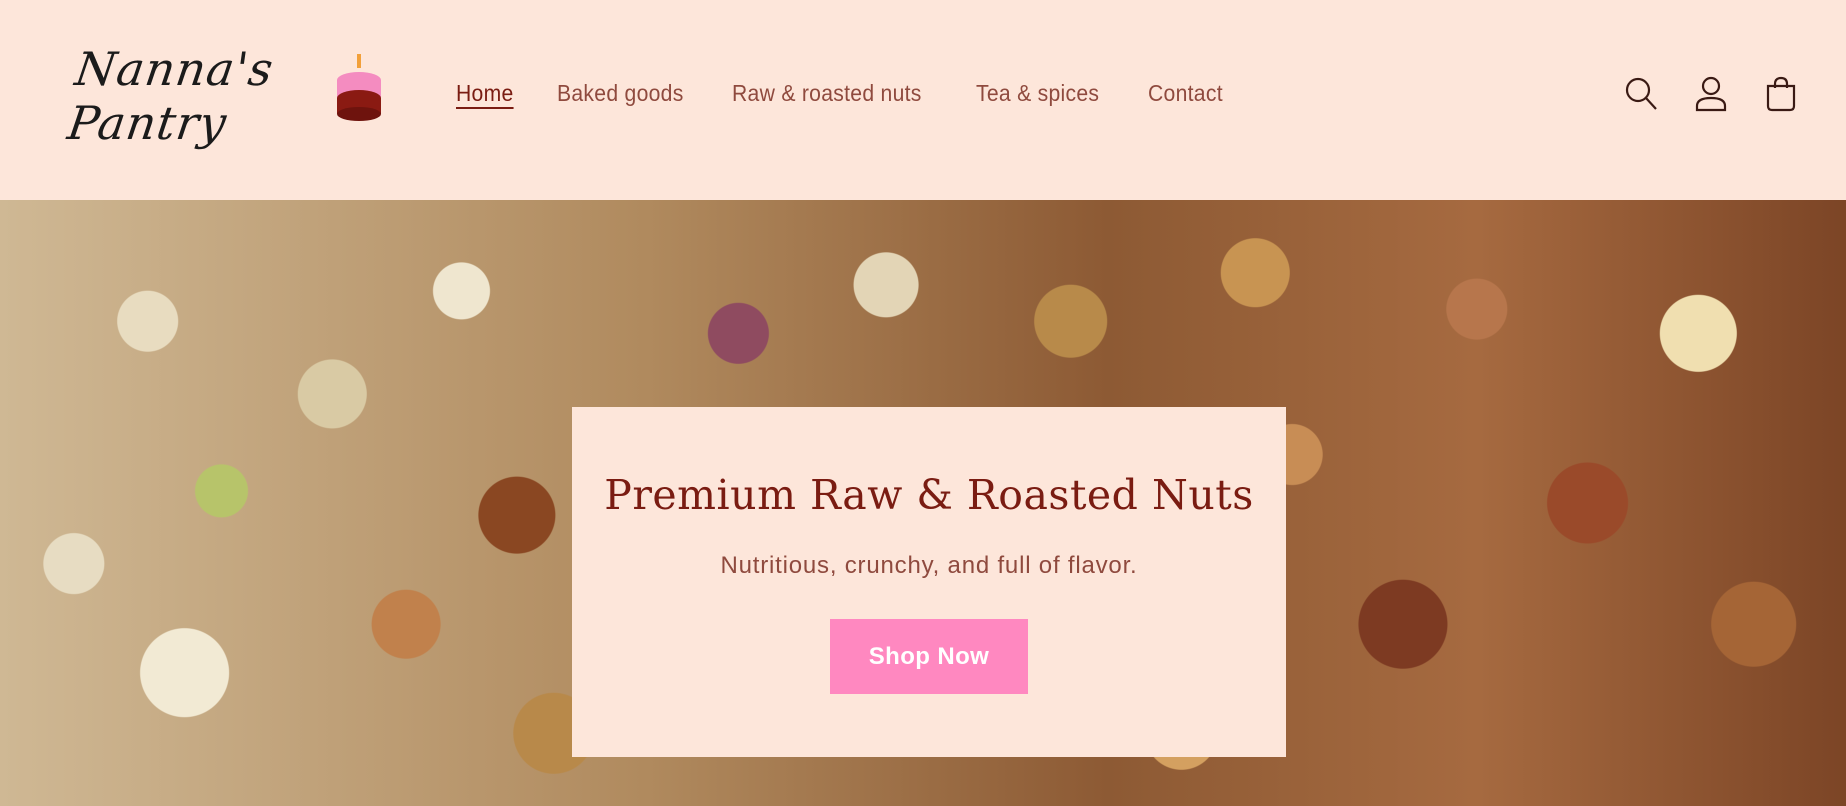 The height and width of the screenshot is (806, 1846). I want to click on hero-subtitle: Nutritious, crunchy, and full of flavor., so click(929, 565).